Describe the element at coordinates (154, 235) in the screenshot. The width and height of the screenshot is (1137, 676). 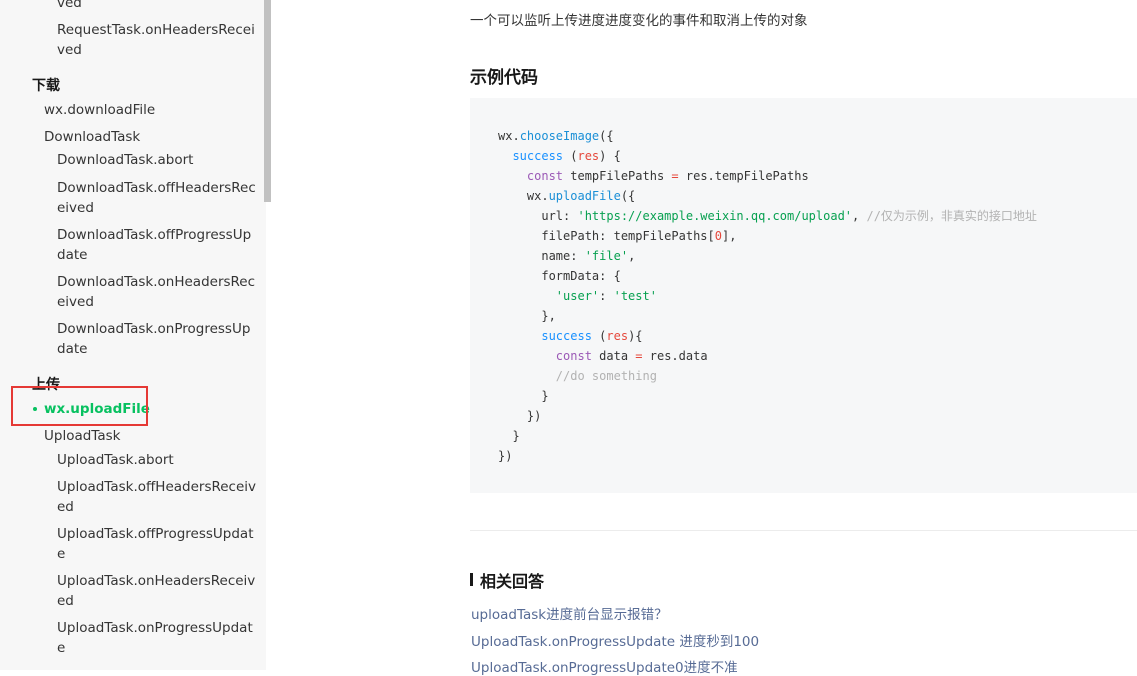
I see `sidebar-item: DownloadTask.offProgressUp` at that location.